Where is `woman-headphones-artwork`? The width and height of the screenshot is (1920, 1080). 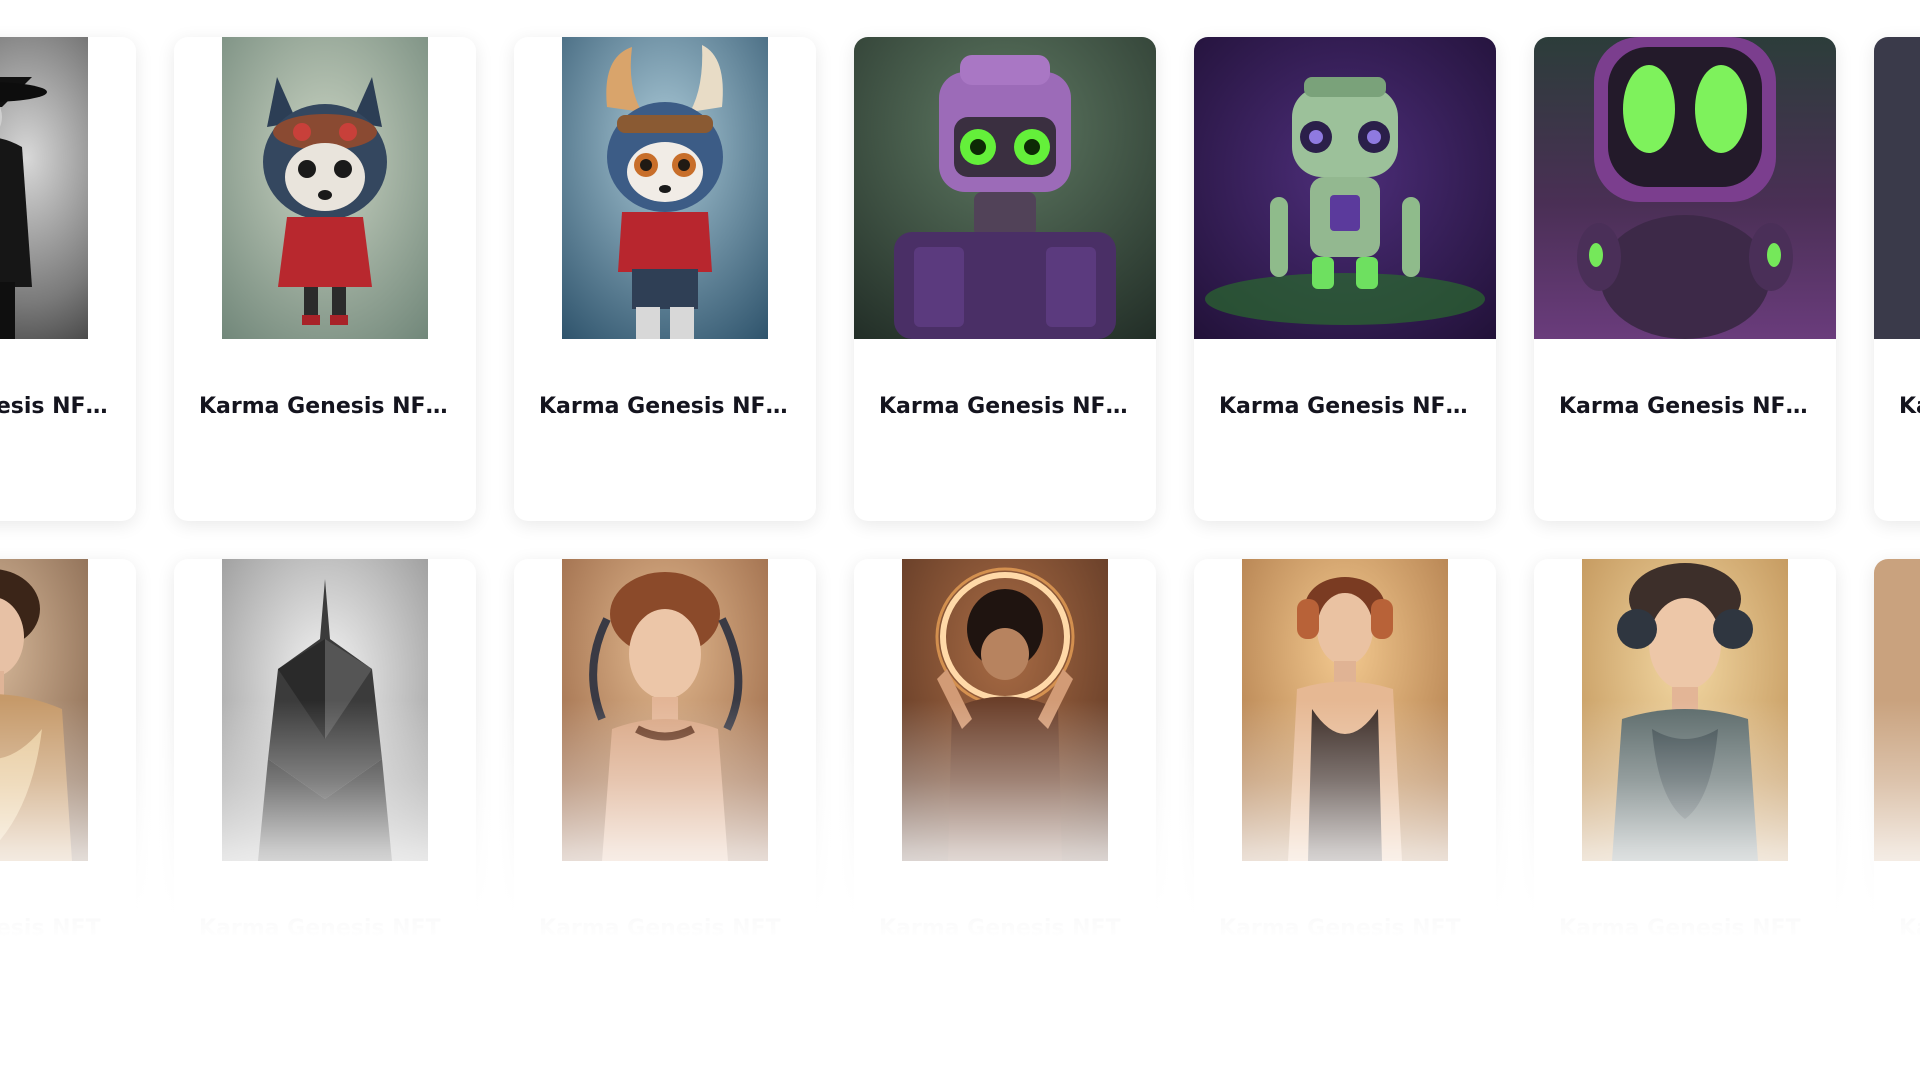 woman-headphones-artwork is located at coordinates (1345, 710).